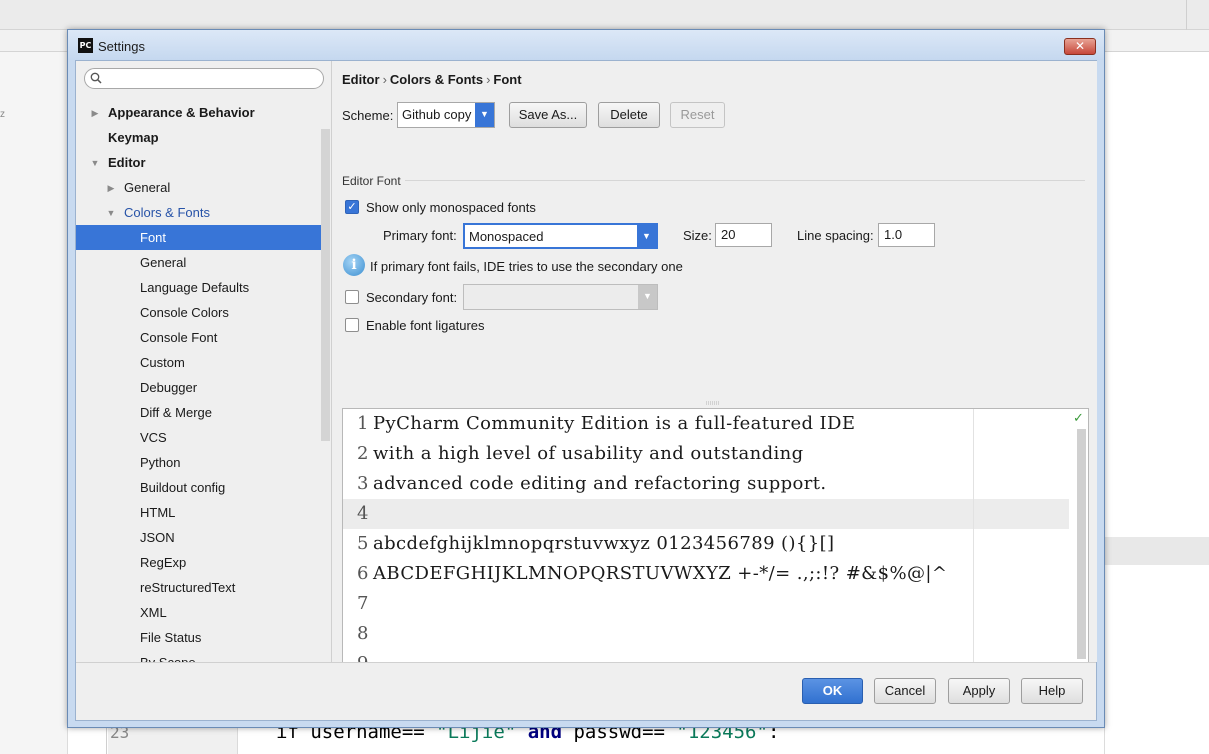  What do you see at coordinates (171, 637) in the screenshot?
I see `sidebar-item-label: File Status` at bounding box center [171, 637].